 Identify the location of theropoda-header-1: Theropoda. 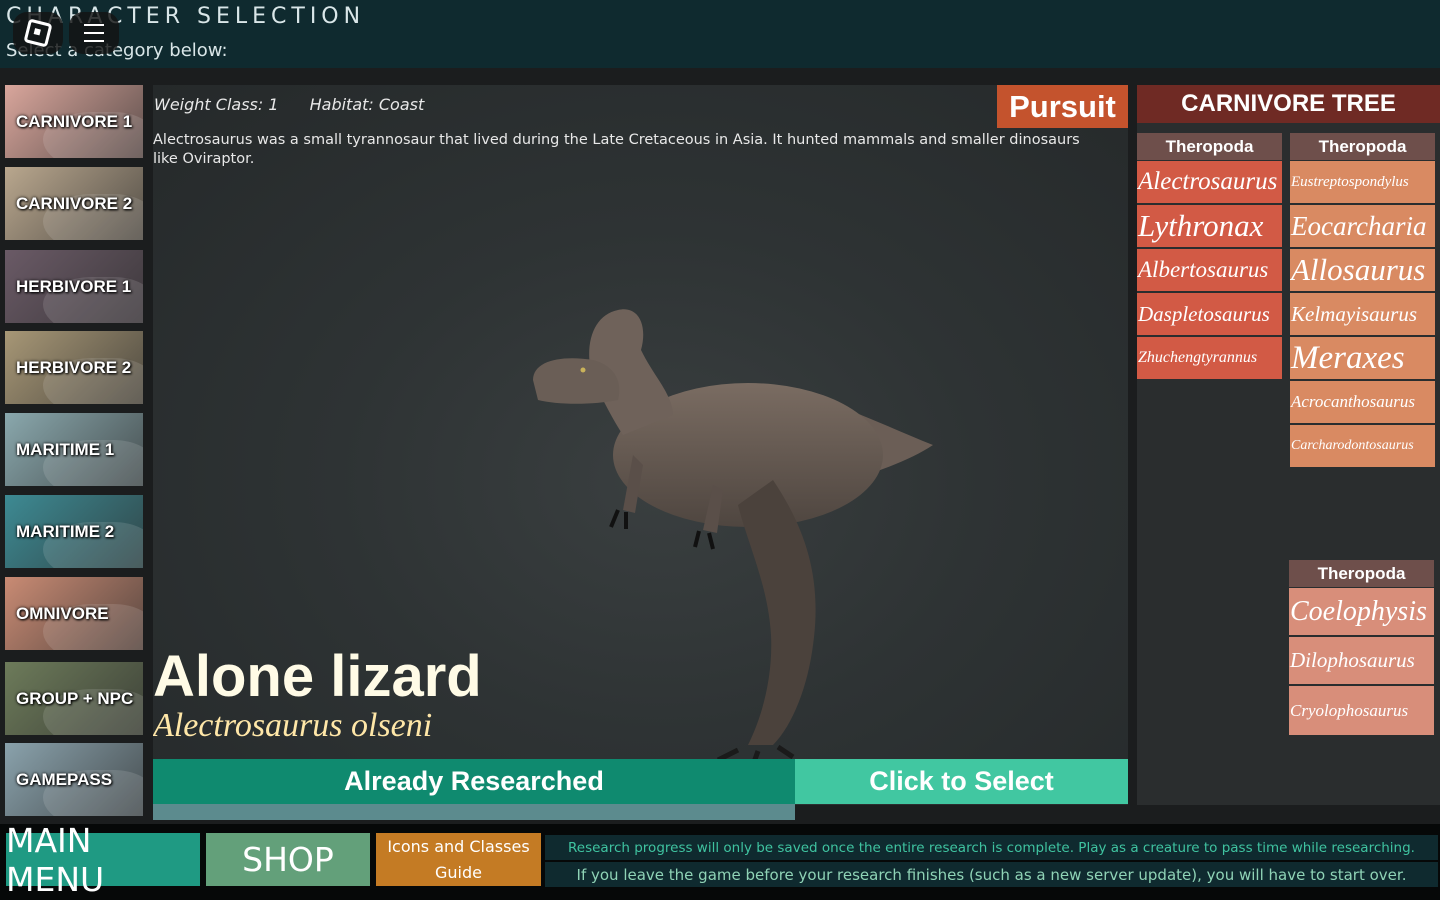
(1209, 146).